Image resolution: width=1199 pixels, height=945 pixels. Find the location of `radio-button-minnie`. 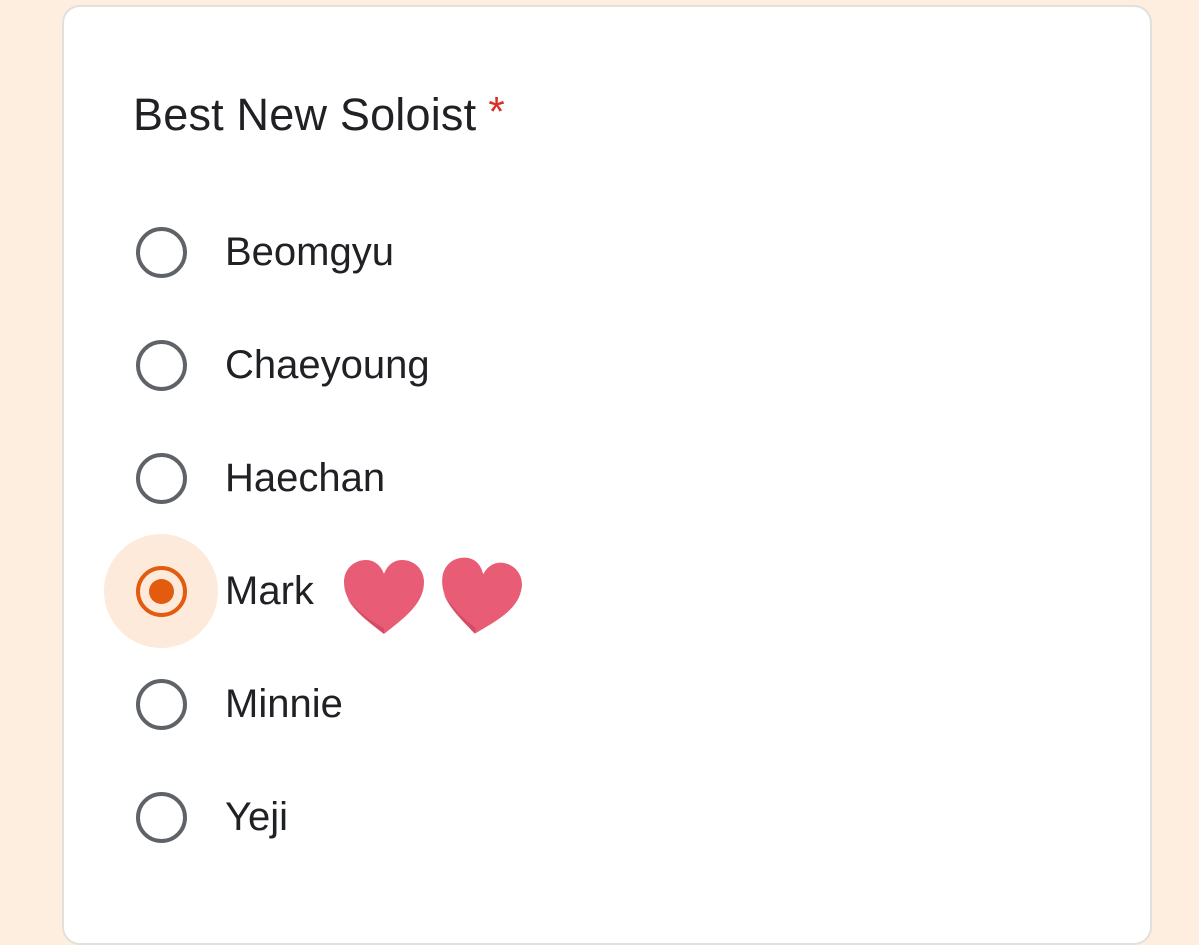

radio-button-minnie is located at coordinates (161, 704).